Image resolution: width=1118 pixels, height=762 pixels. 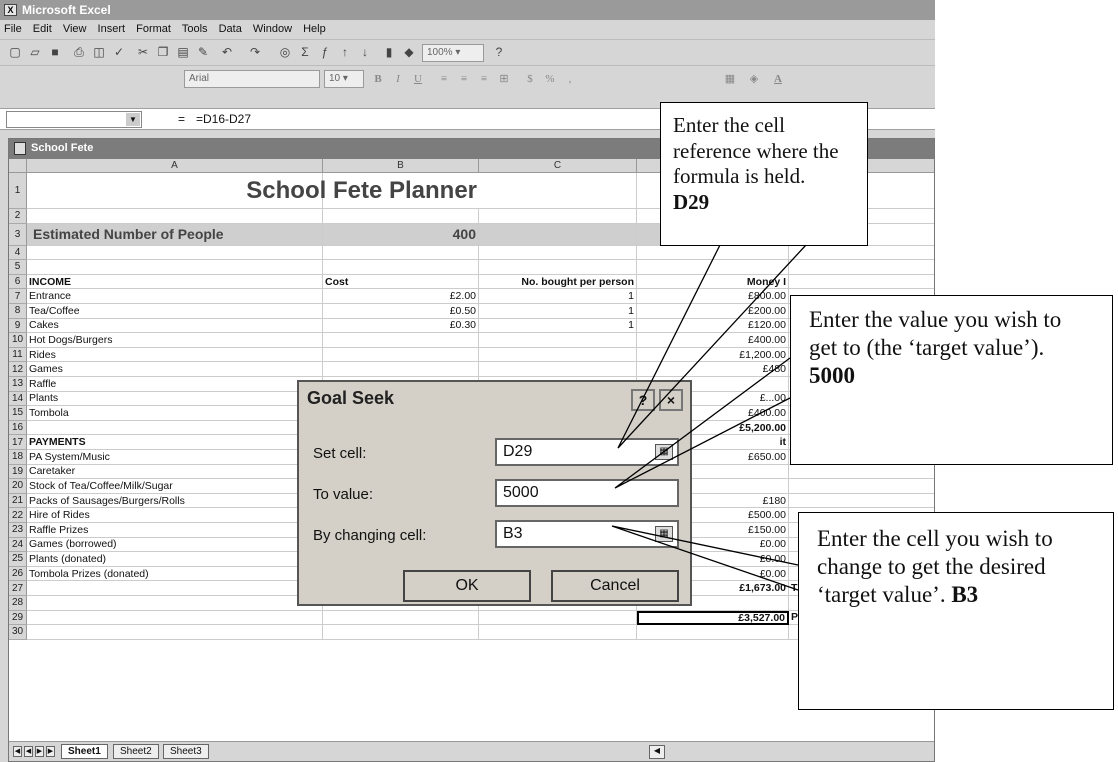 What do you see at coordinates (42, 29) in the screenshot?
I see `menu-edit: Edit` at bounding box center [42, 29].